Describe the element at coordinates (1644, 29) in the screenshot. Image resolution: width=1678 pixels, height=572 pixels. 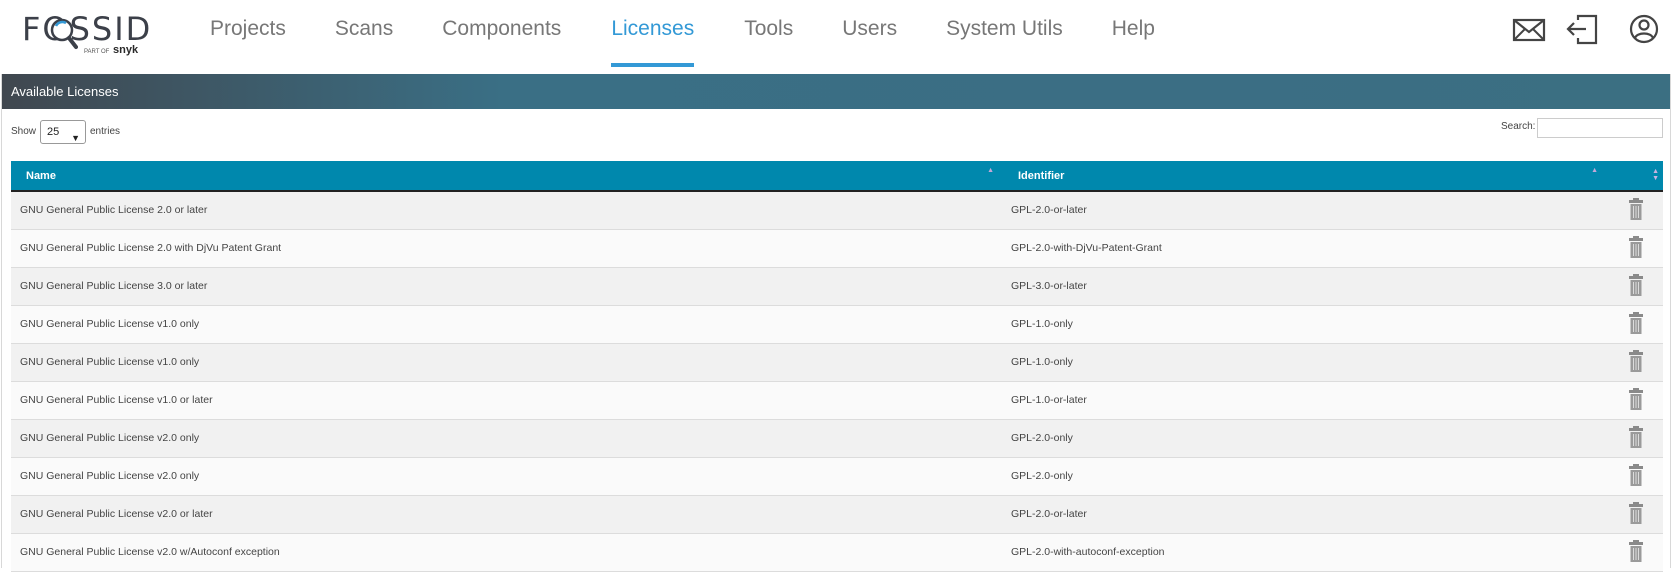
I see `user-account-icon` at that location.